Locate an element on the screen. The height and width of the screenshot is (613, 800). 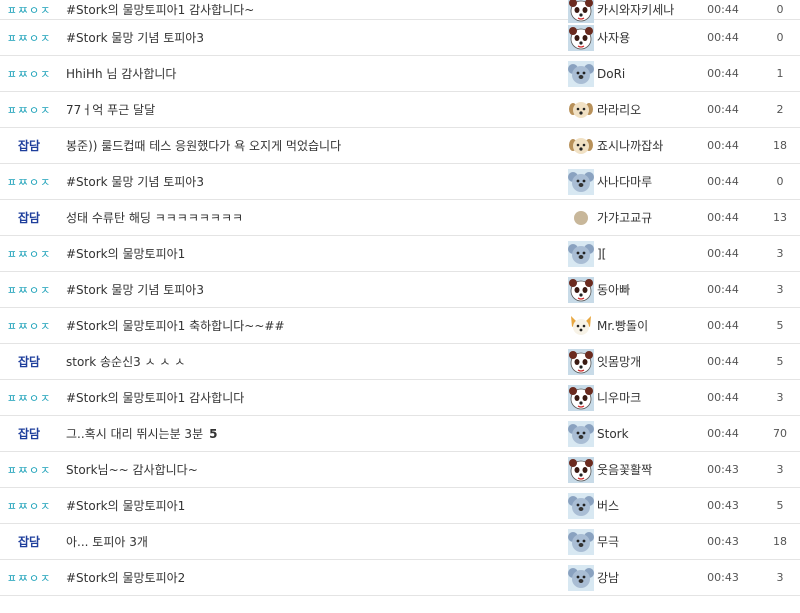
post-title: HhiHh 님 감사합니다 is located at coordinates (121, 73).